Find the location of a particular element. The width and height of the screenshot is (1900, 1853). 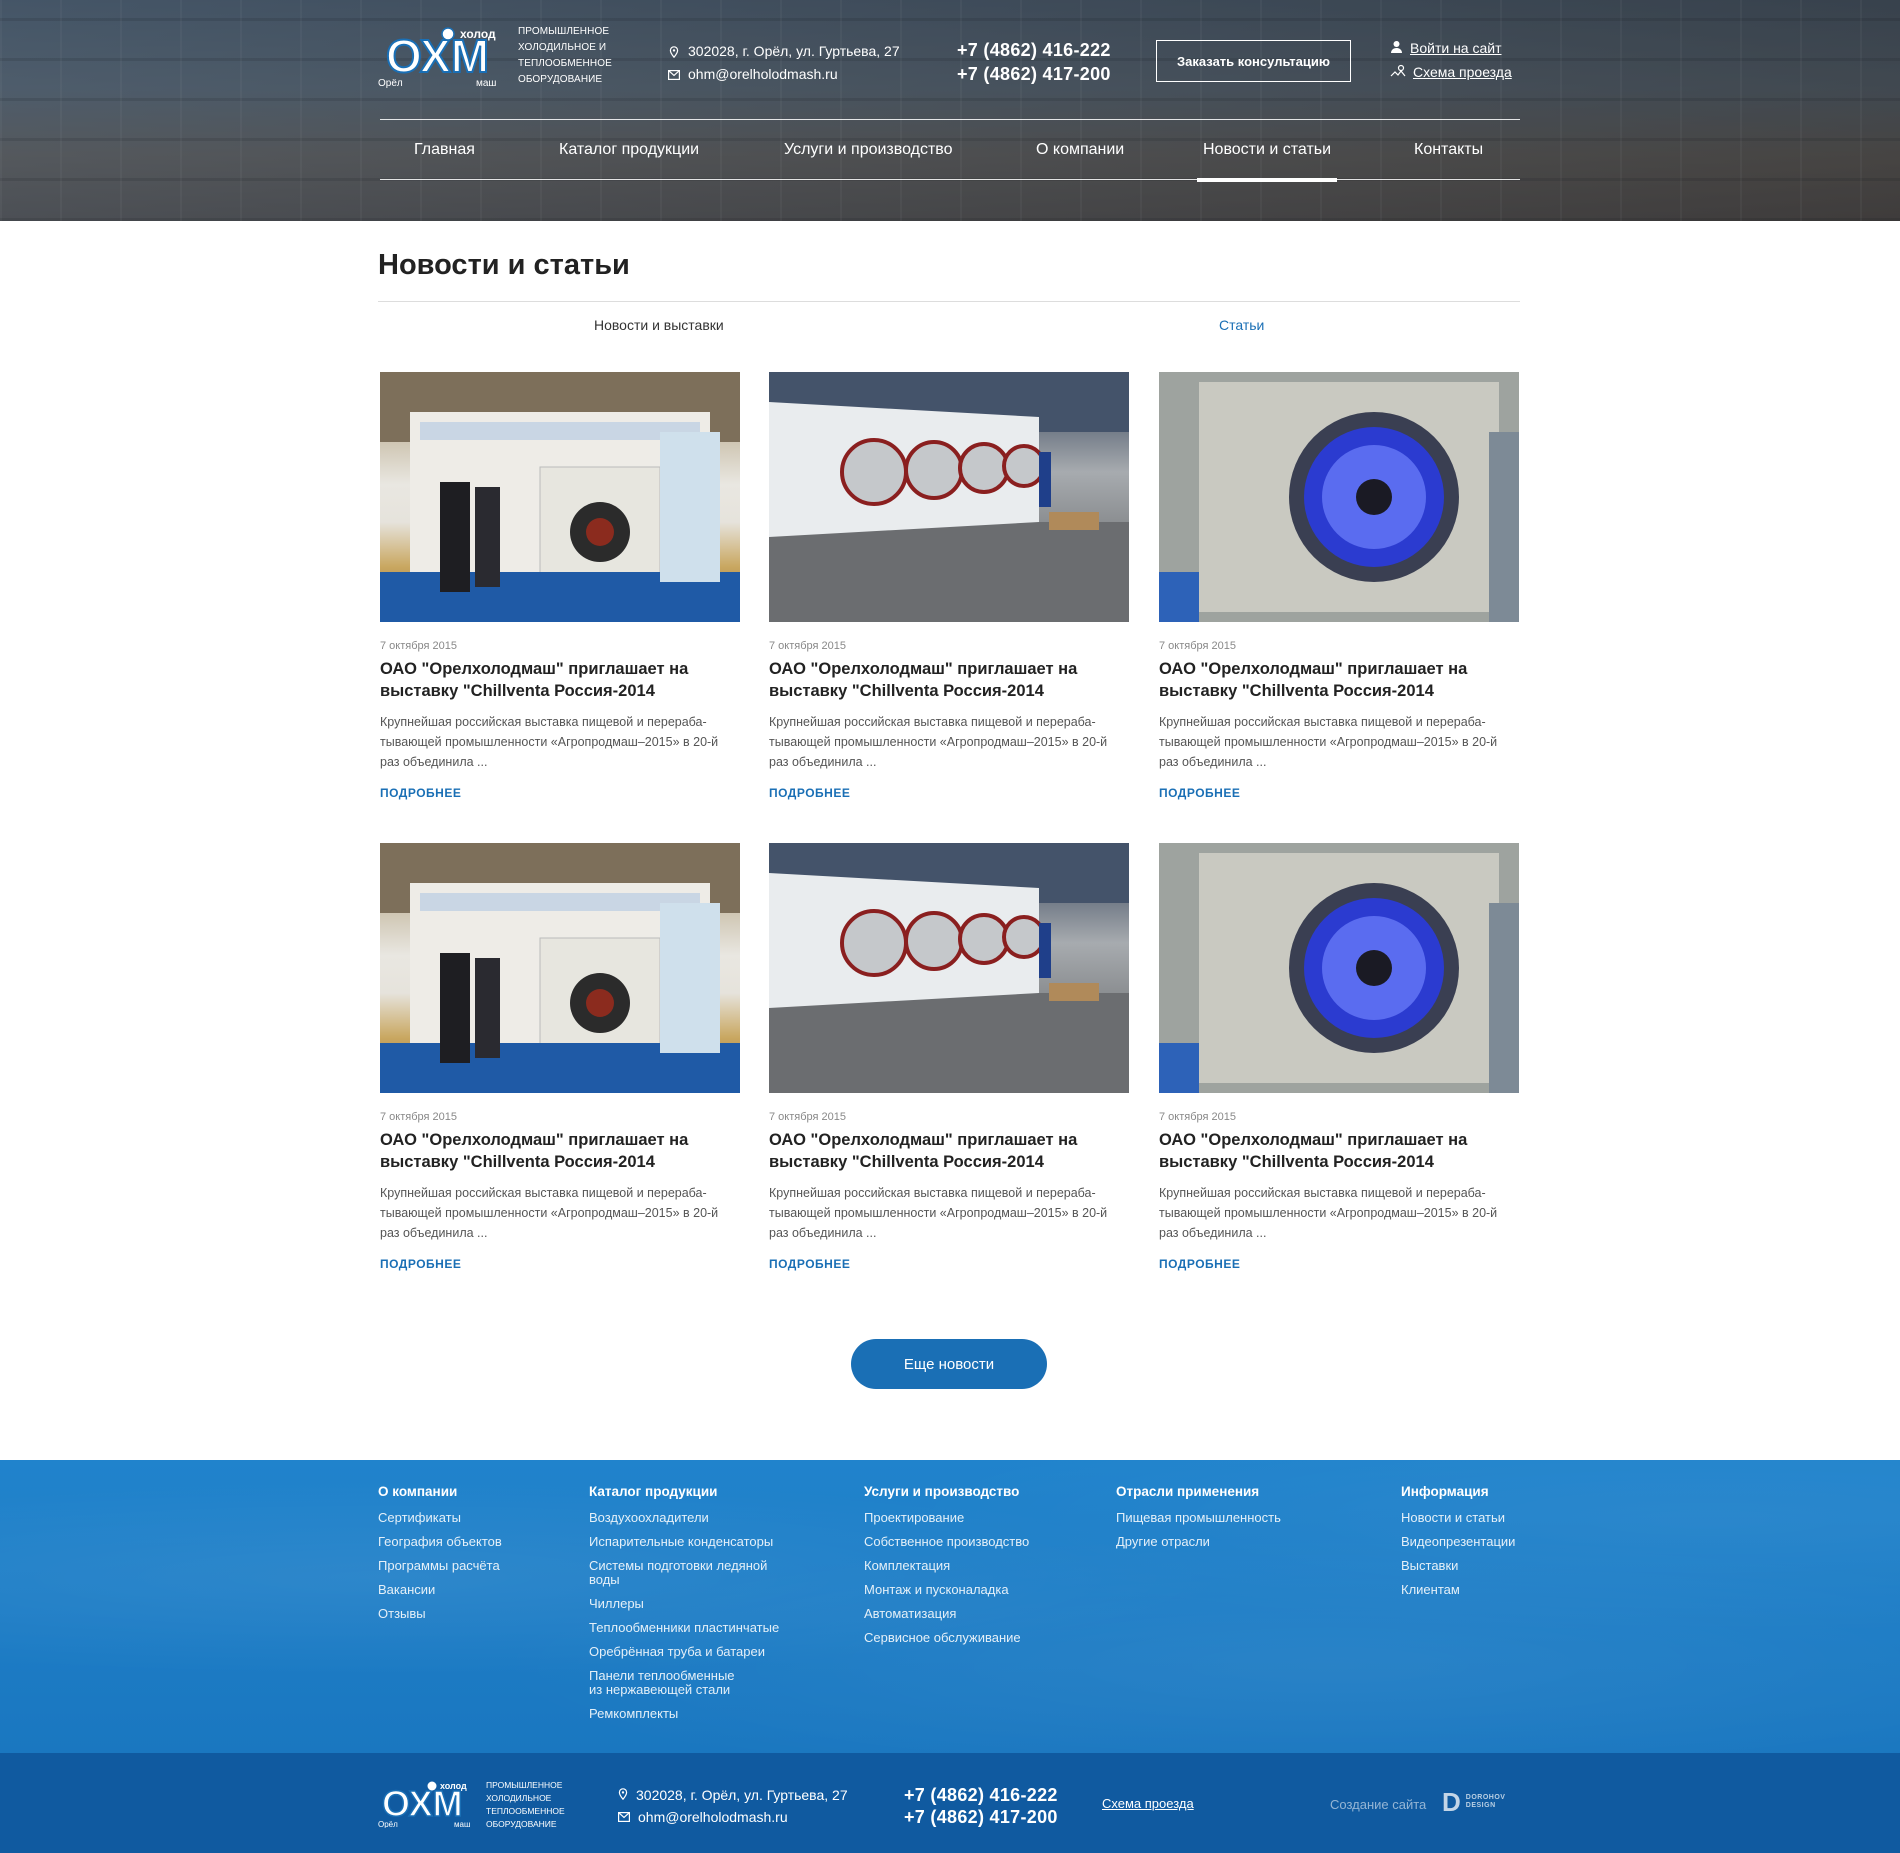

footer-link: Собственное производство is located at coordinates (946, 1542).